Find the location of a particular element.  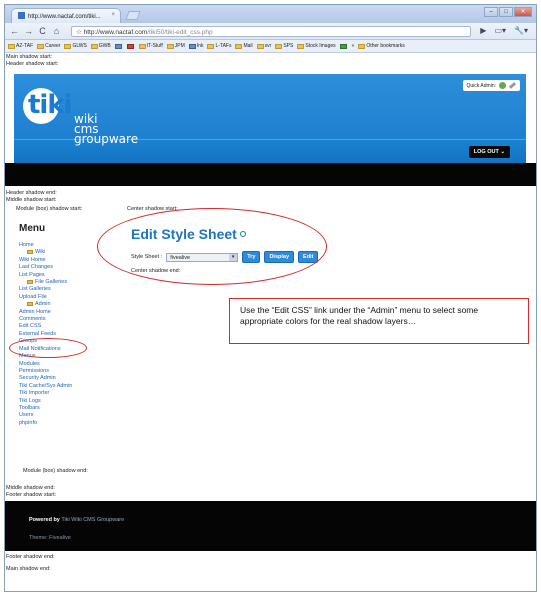

menu-title: Menu is located at coordinates (32, 228).